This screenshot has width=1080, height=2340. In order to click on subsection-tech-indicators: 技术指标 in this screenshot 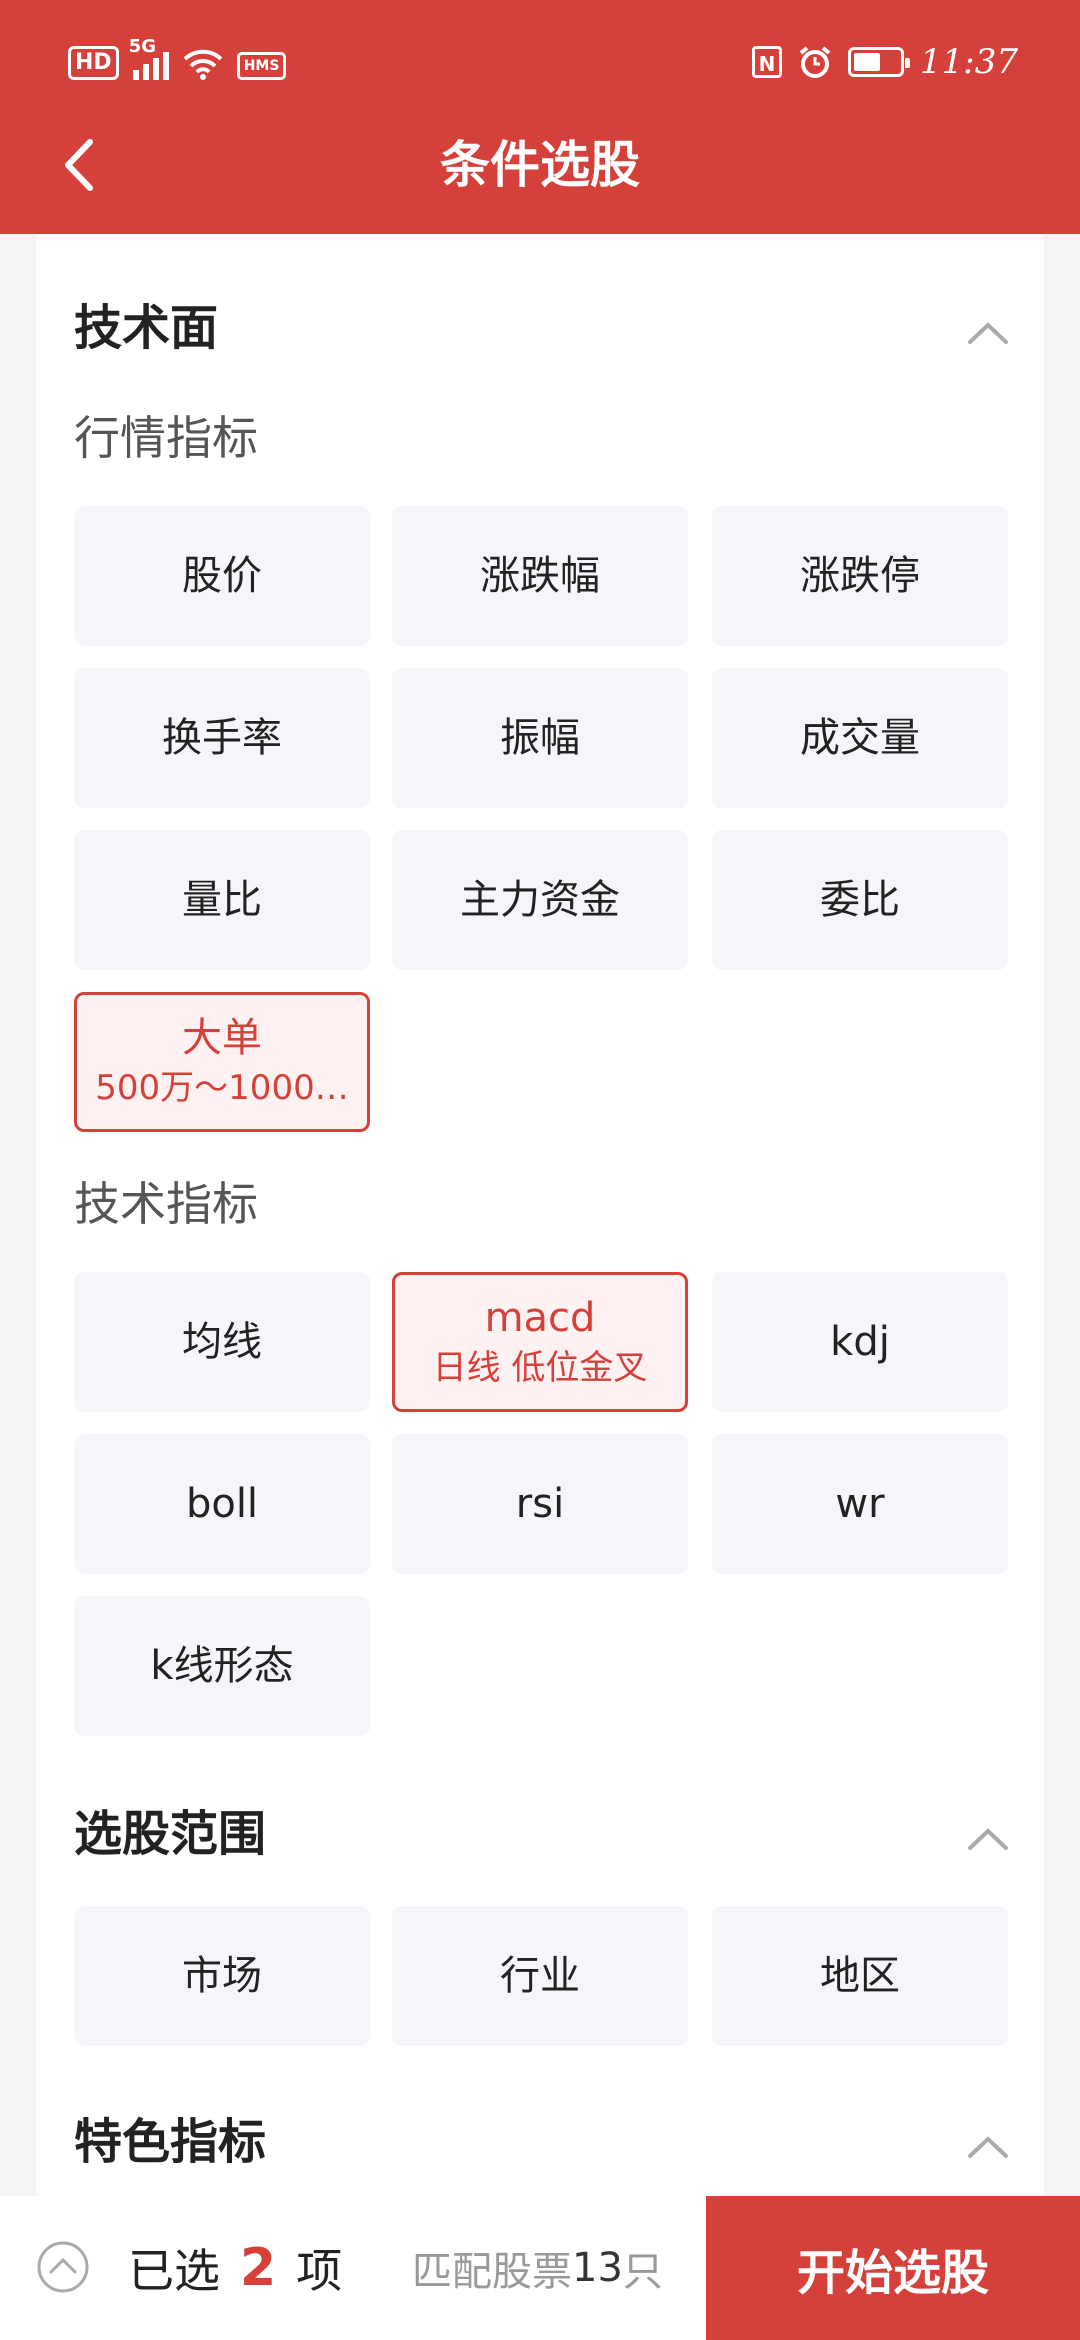, I will do `click(166, 1204)`.